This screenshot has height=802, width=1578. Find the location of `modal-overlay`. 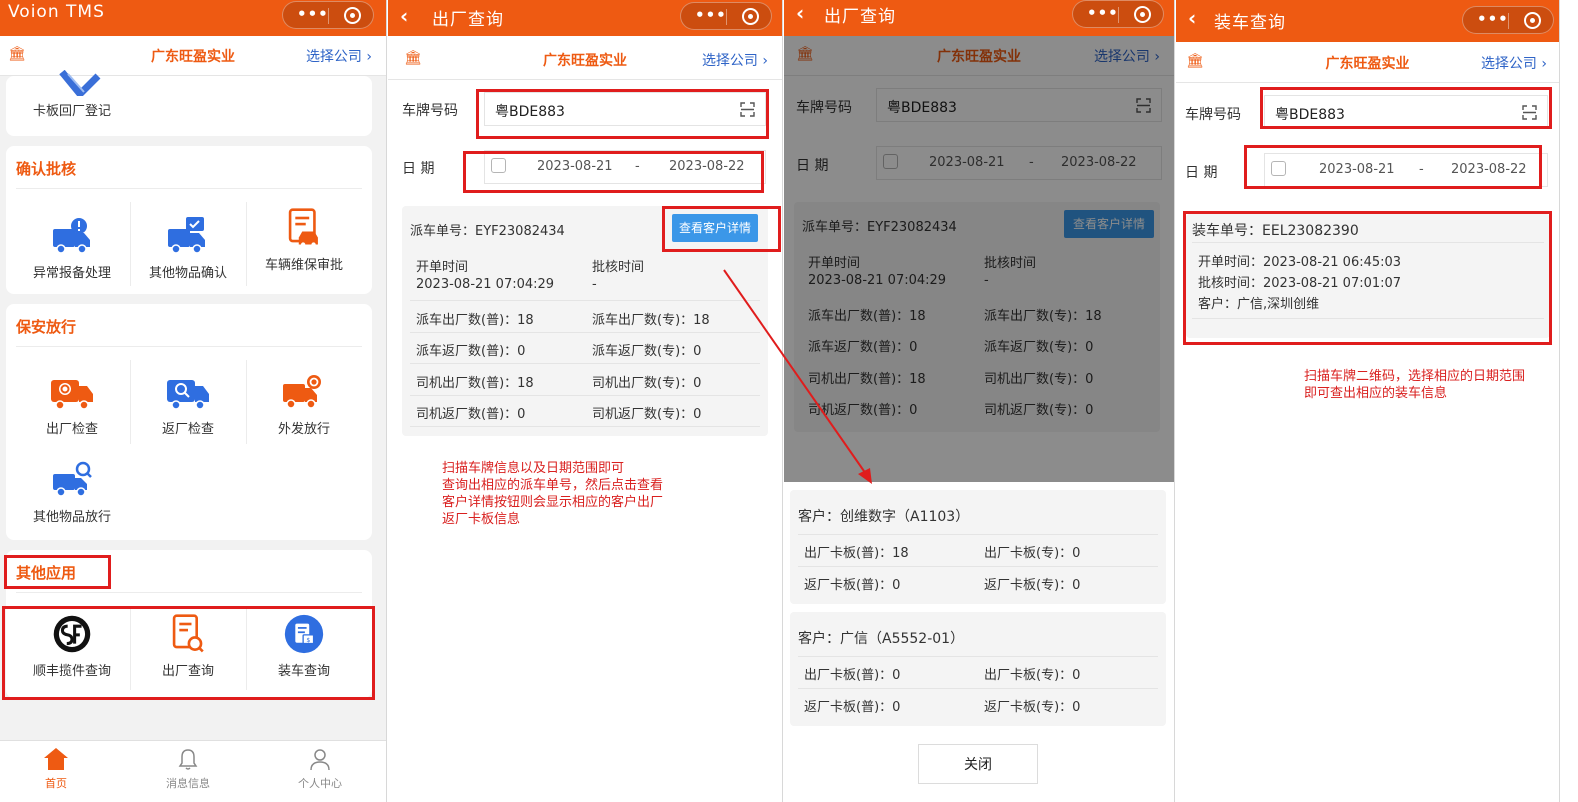

modal-overlay is located at coordinates (979, 259).